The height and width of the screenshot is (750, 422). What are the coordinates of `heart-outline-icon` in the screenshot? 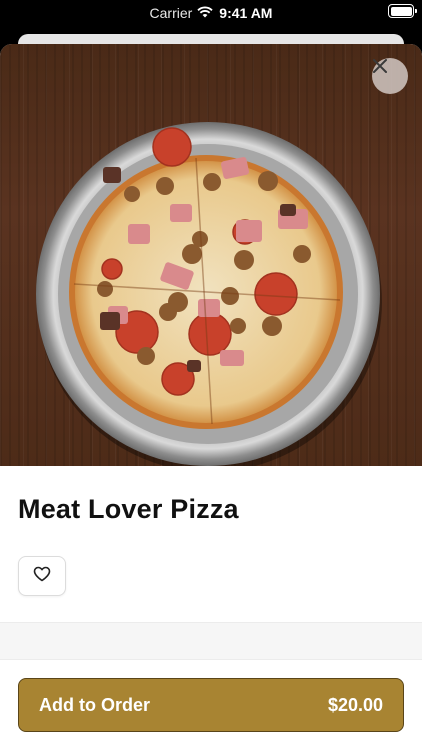 It's located at (42, 576).